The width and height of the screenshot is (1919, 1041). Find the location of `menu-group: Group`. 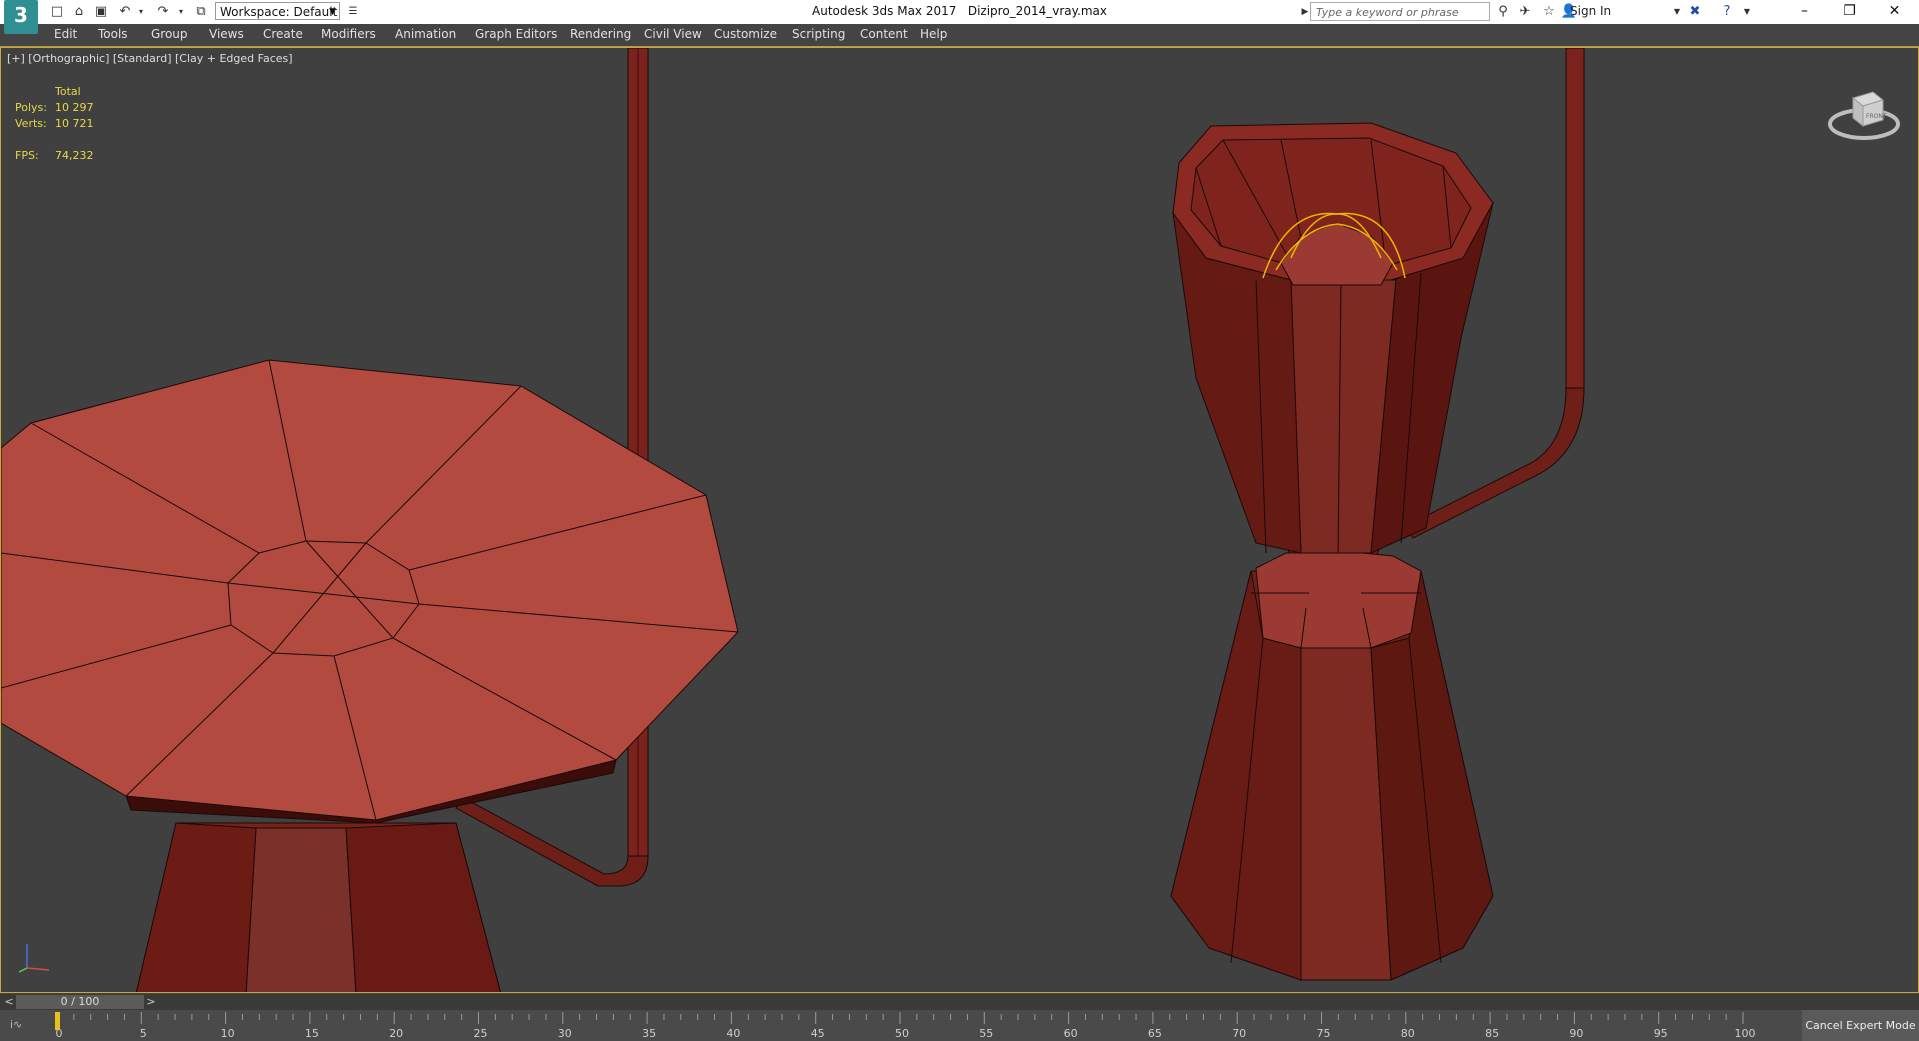

menu-group: Group is located at coordinates (169, 34).